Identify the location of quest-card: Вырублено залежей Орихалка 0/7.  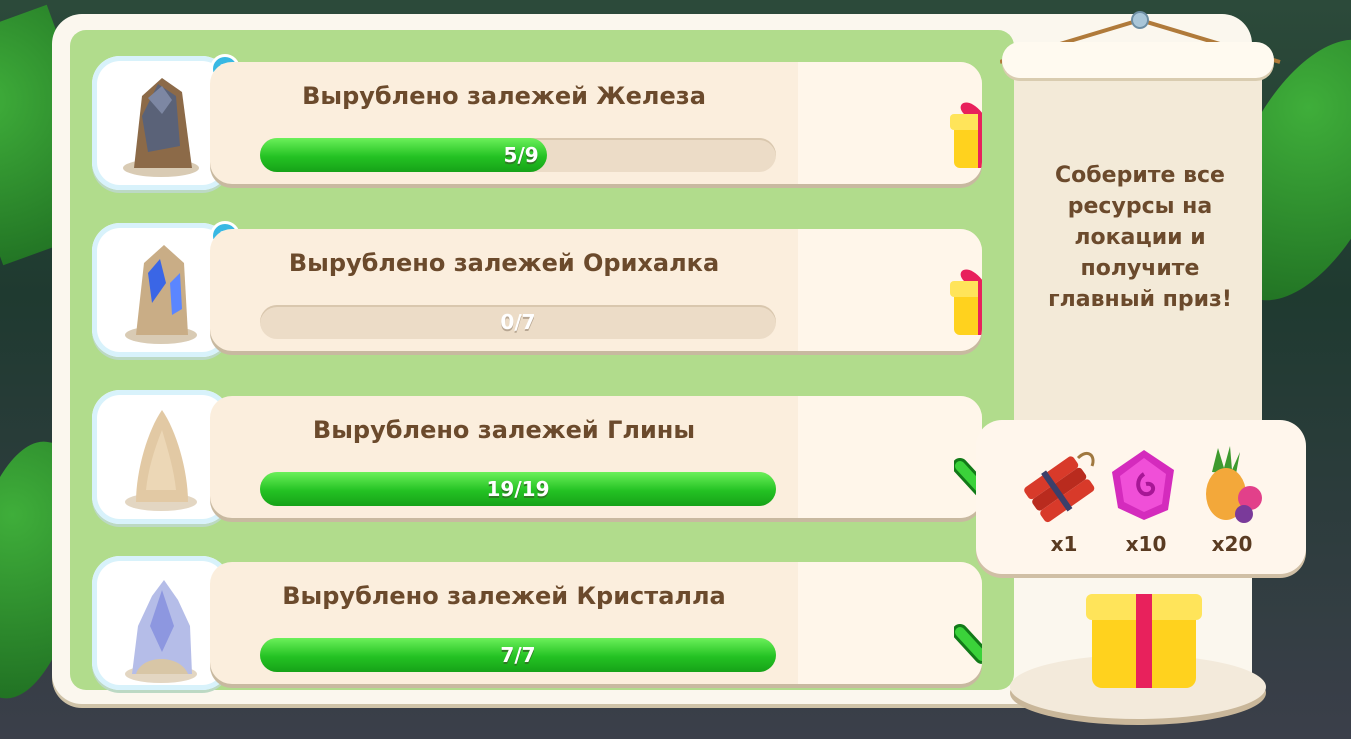
(596, 290).